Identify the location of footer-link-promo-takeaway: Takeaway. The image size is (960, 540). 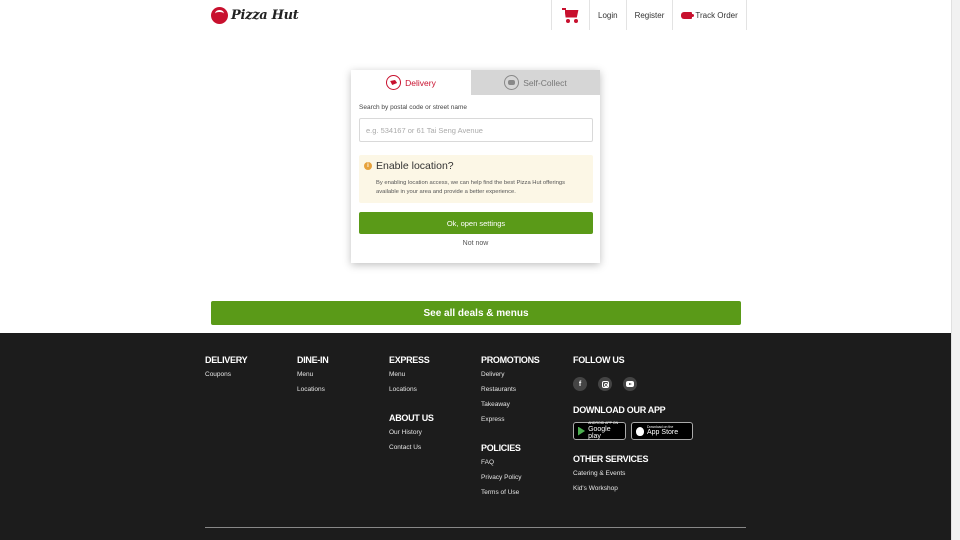
(510, 405).